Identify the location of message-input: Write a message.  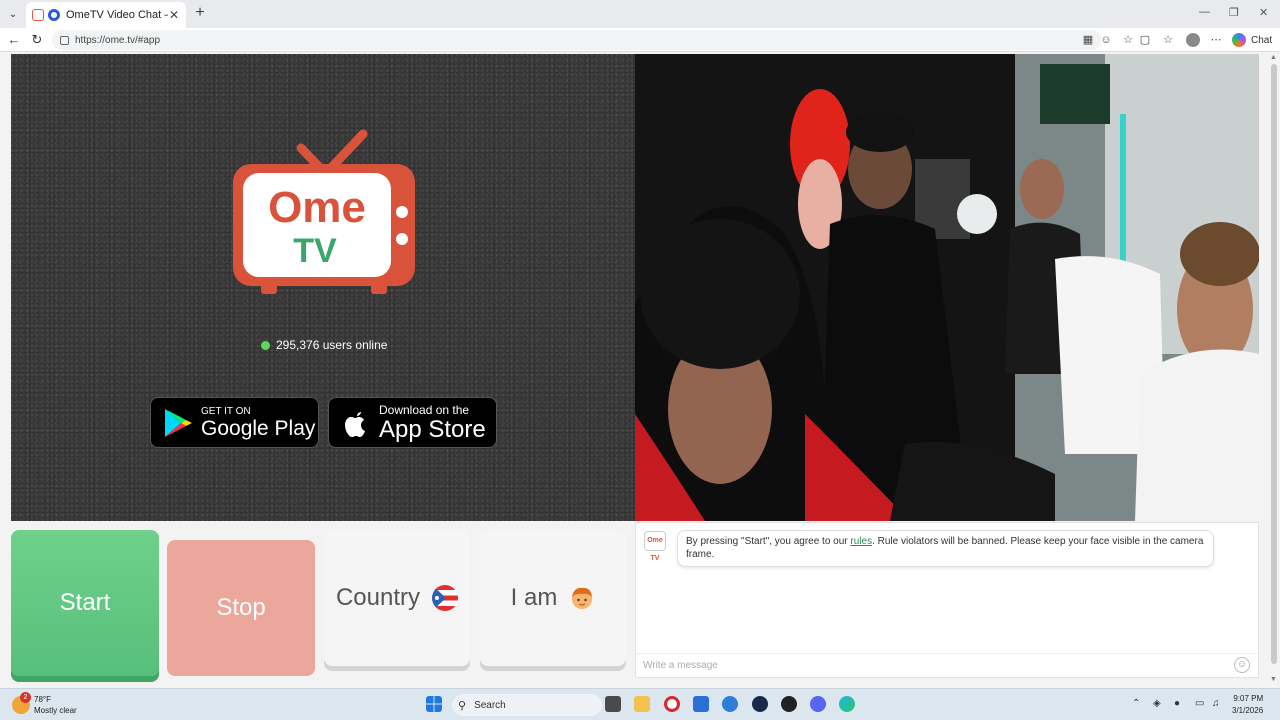
(947, 665).